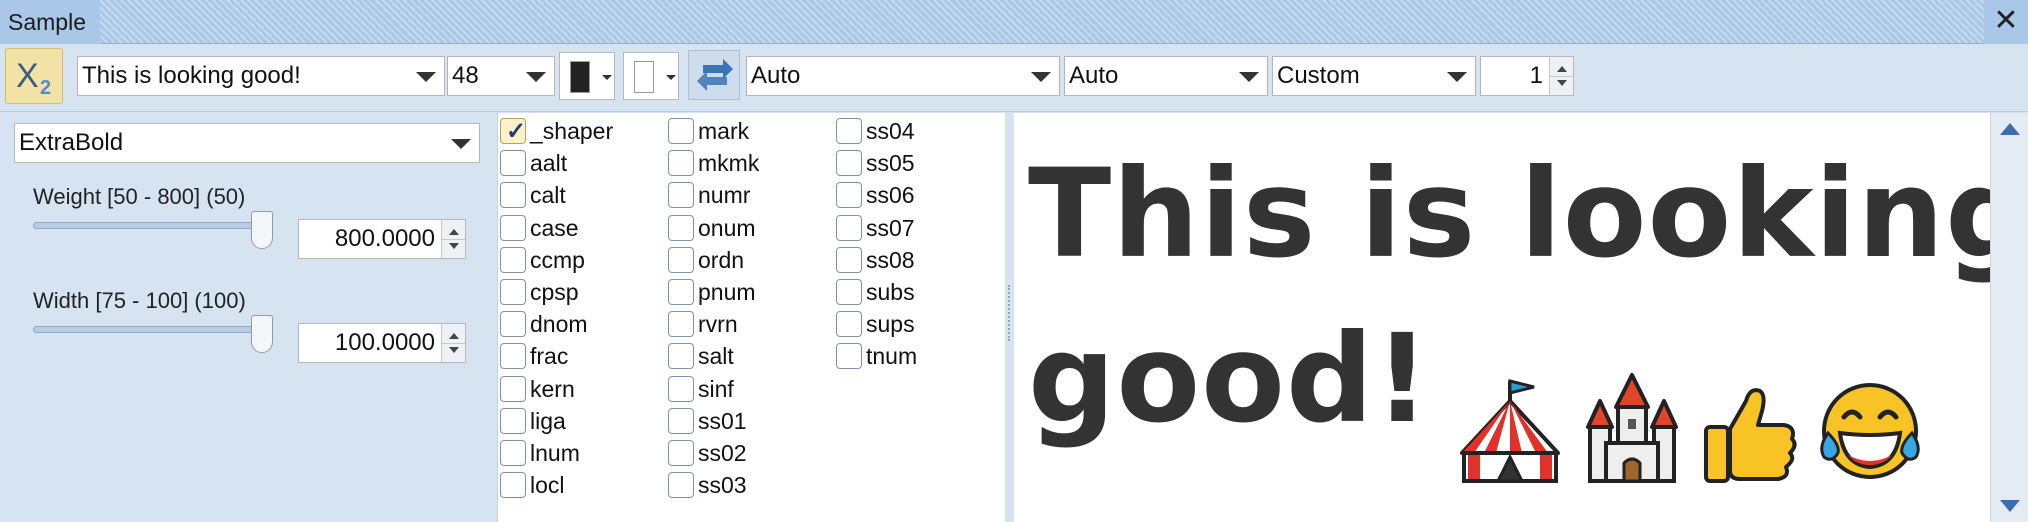 The width and height of the screenshot is (2028, 522). I want to click on feature-label: ss04, so click(890, 131).